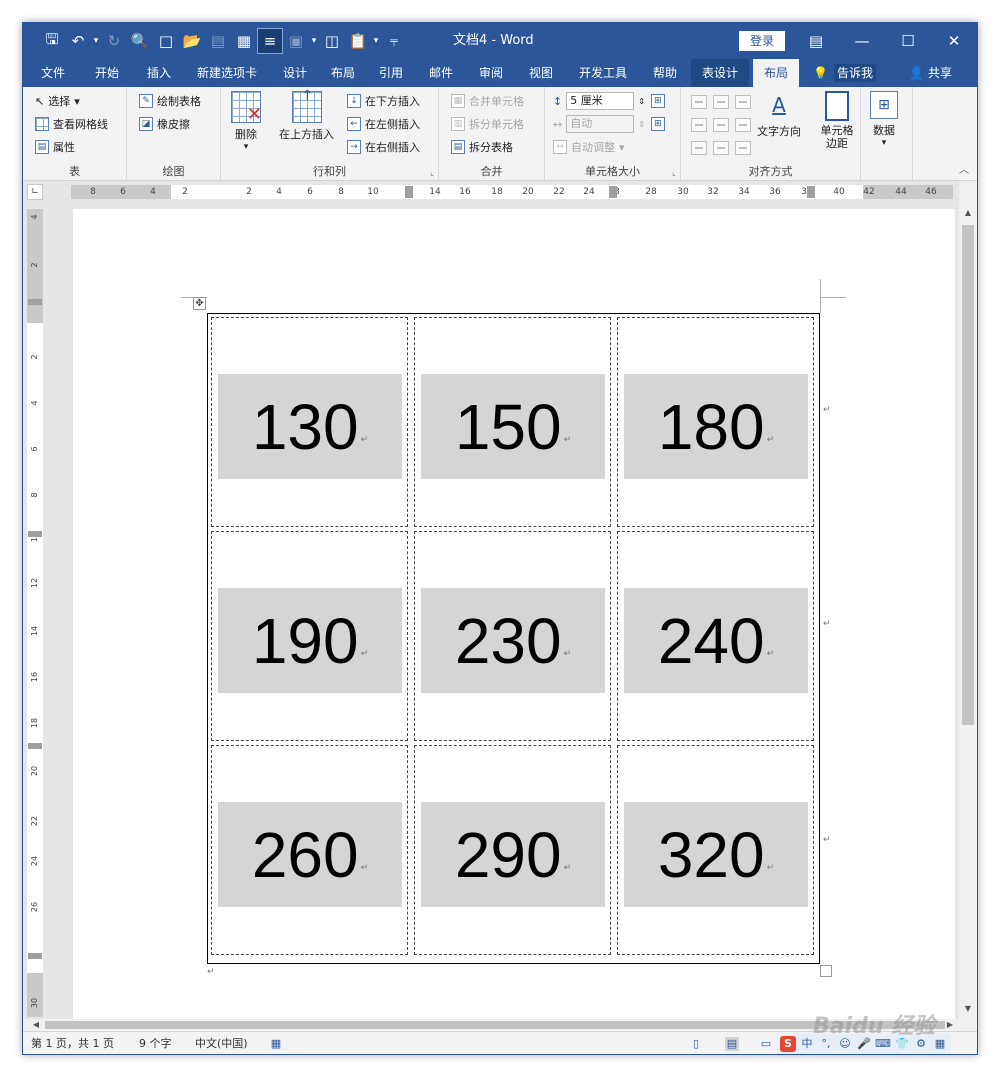  Describe the element at coordinates (114, 41) in the screenshot. I see `redo-icon: ↻` at that location.